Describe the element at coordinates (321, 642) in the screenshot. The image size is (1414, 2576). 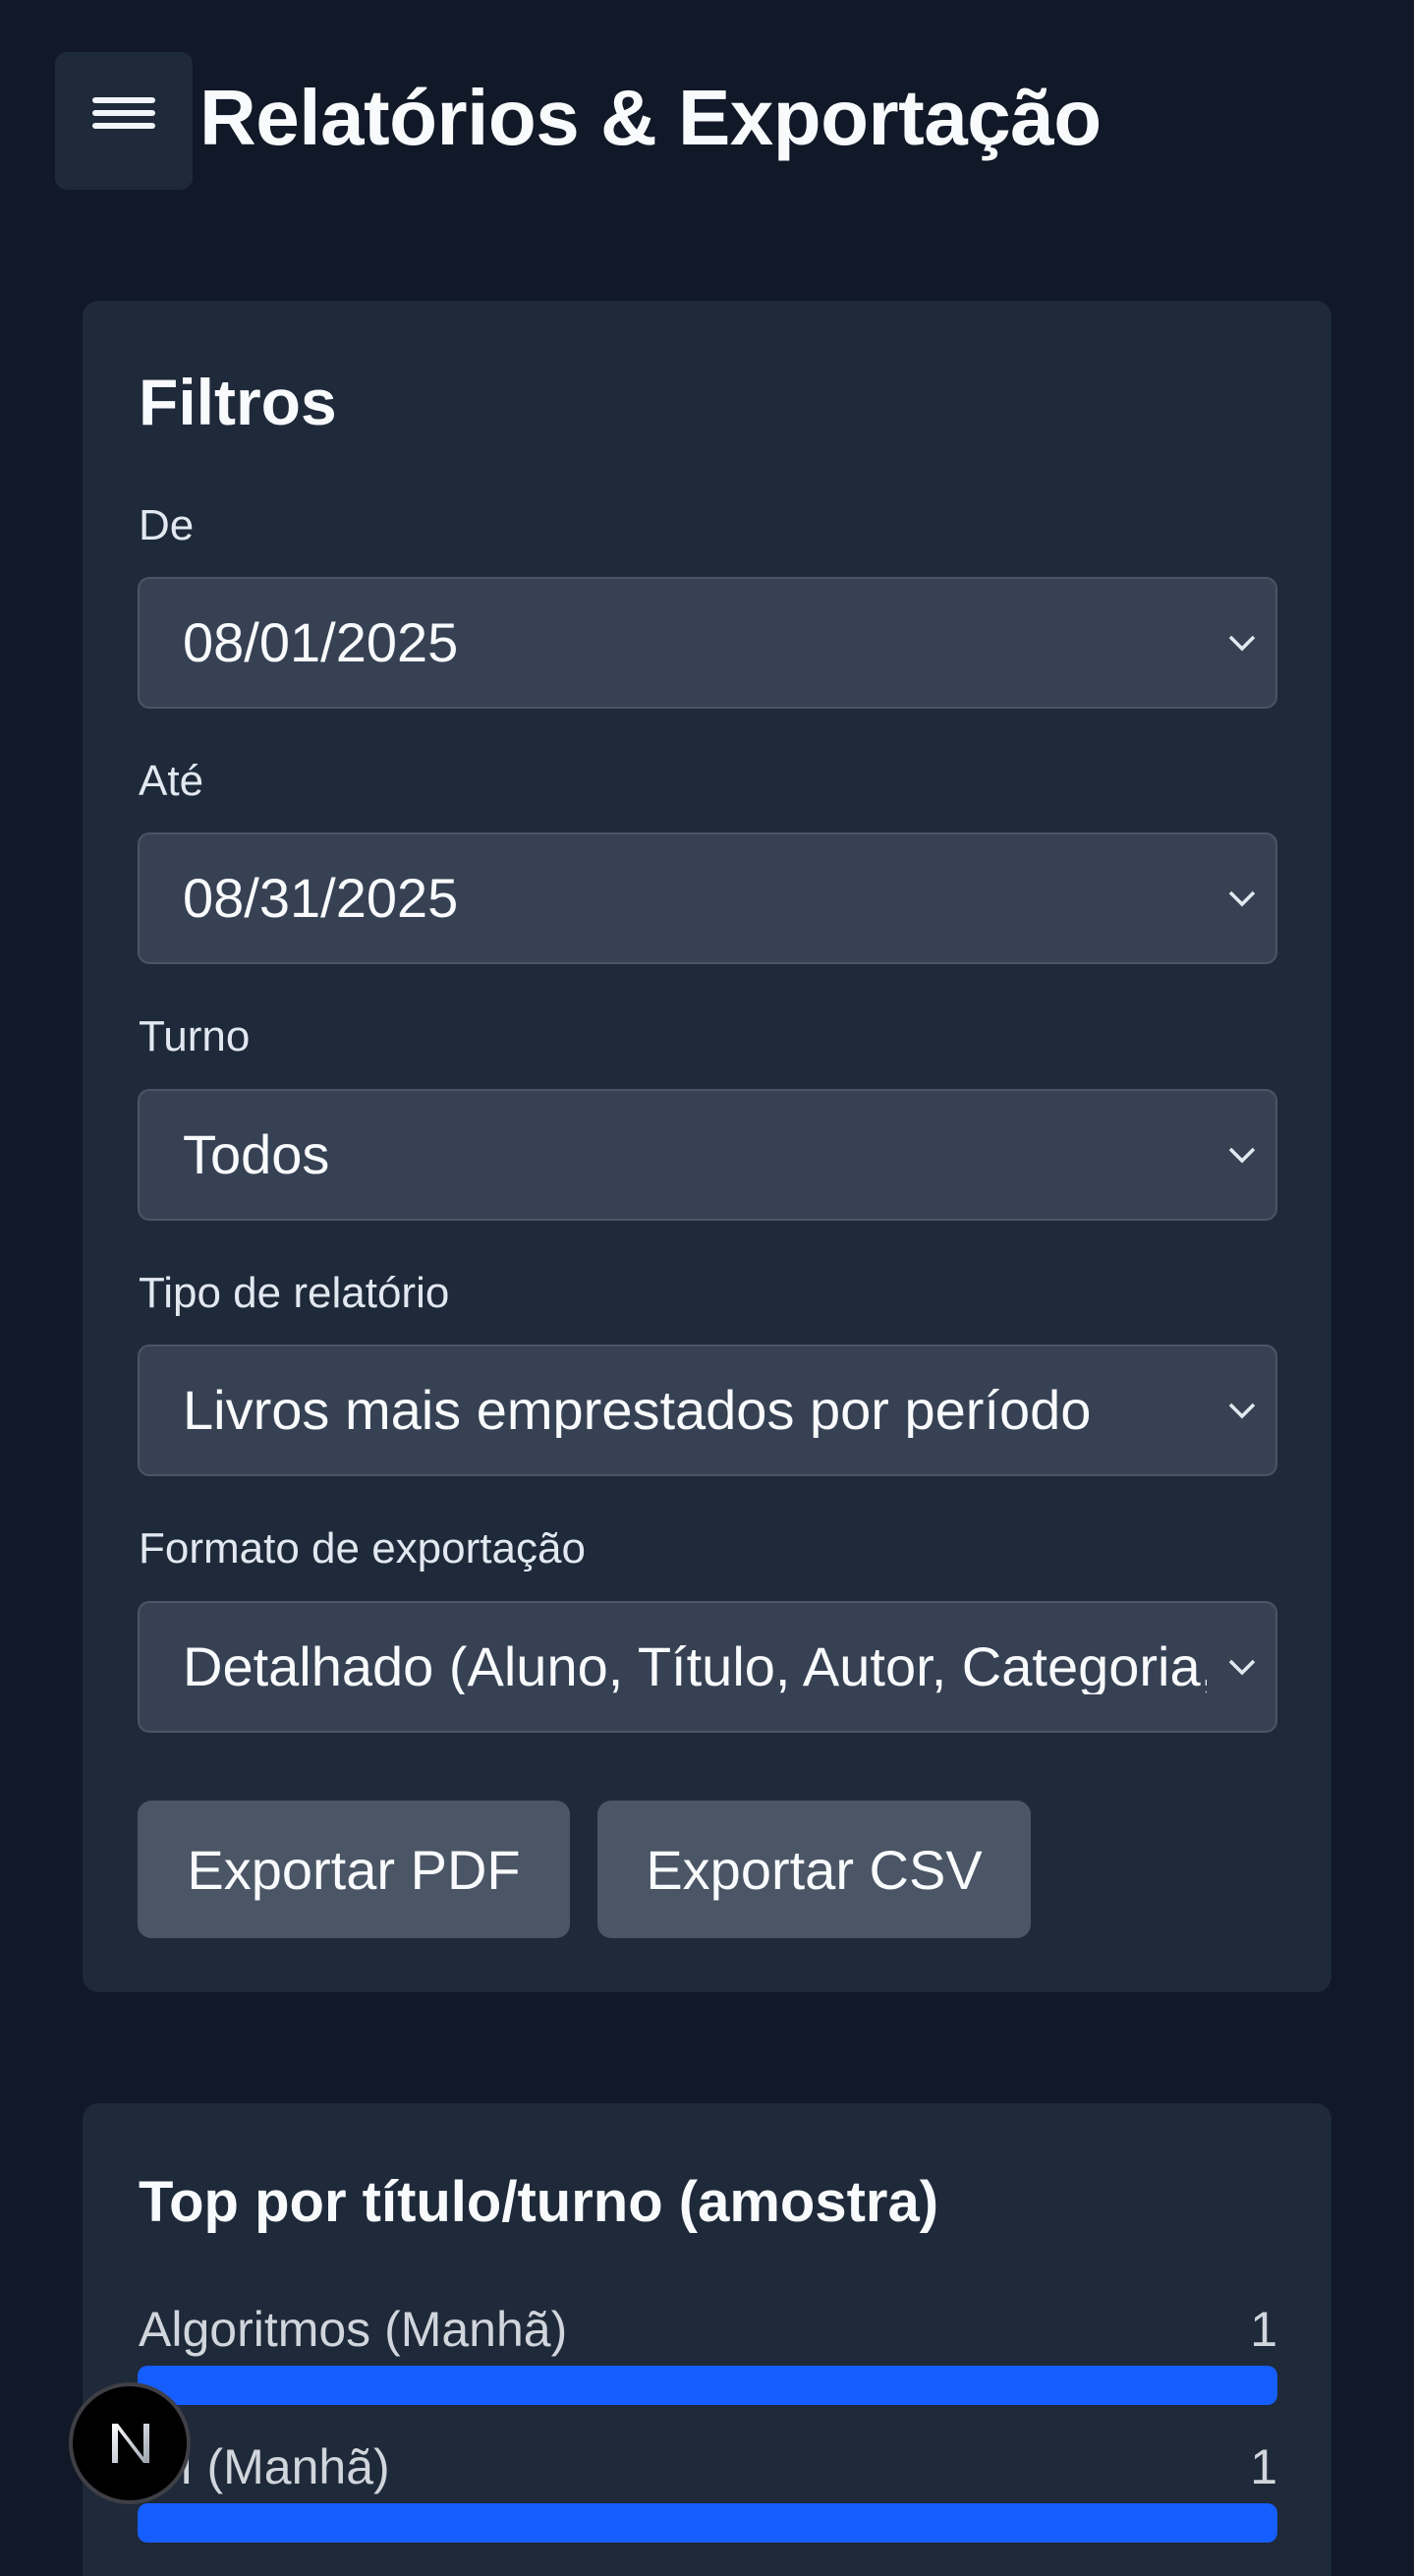
I see `from-date-value: 08/01/2025` at that location.